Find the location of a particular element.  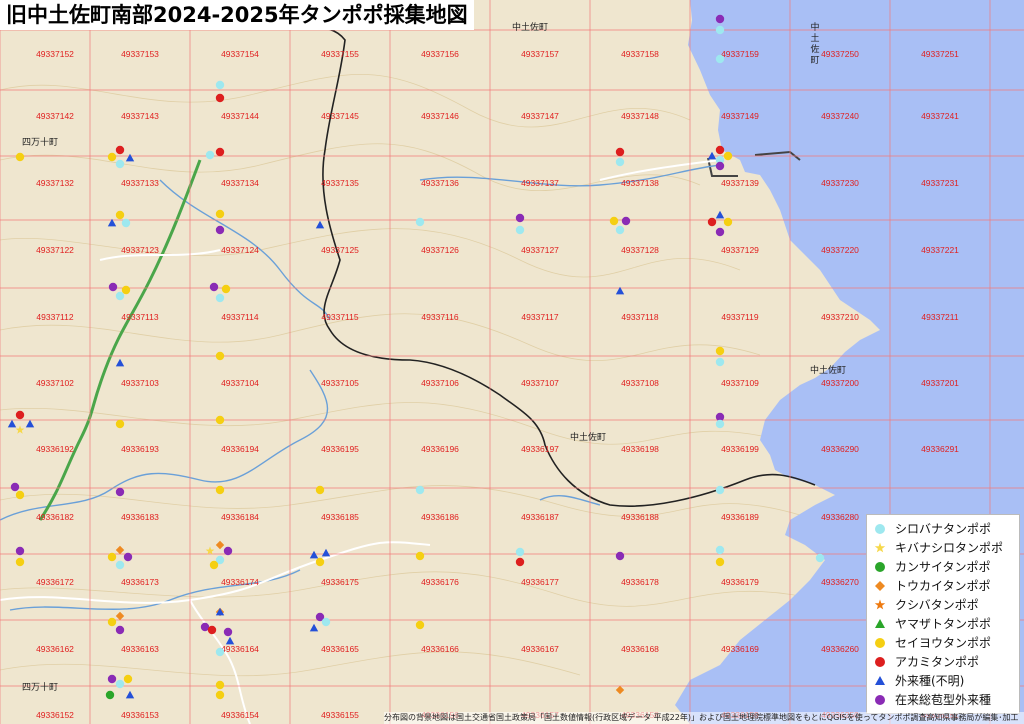

legend-label: ヤマザトタンポポ is located at coordinates (943, 624).